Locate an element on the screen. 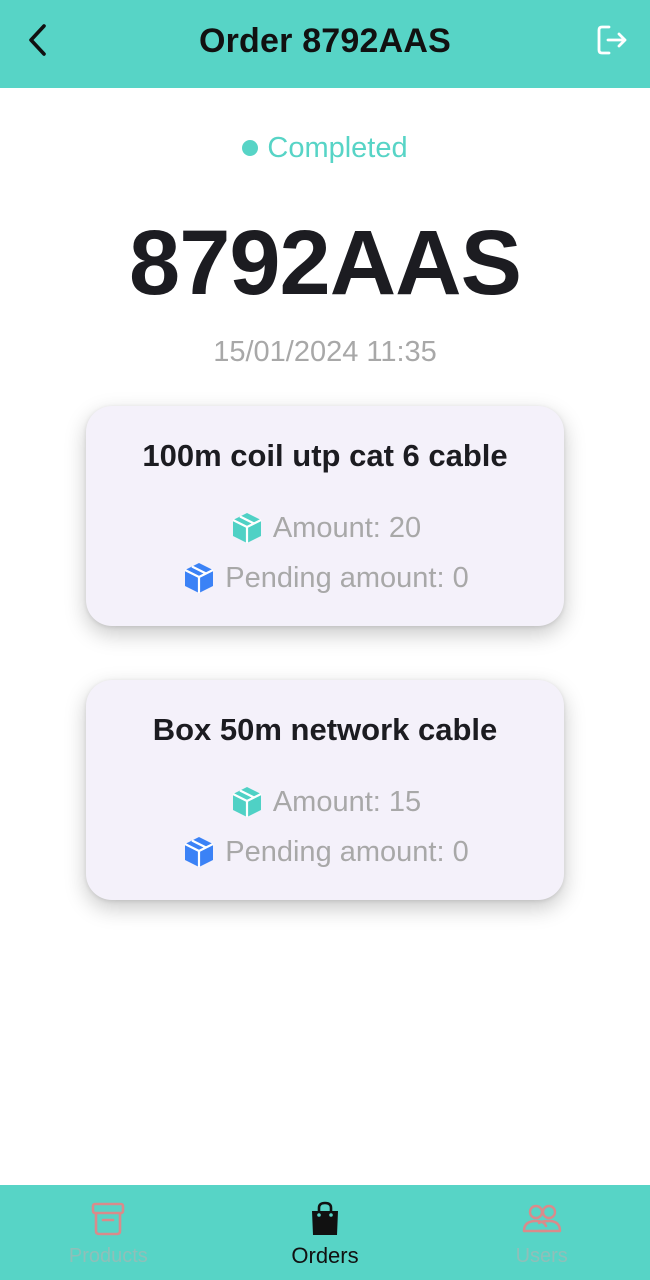 This screenshot has height=1280, width=650. item-amount-row: Amount: 20 is located at coordinates (325, 528).